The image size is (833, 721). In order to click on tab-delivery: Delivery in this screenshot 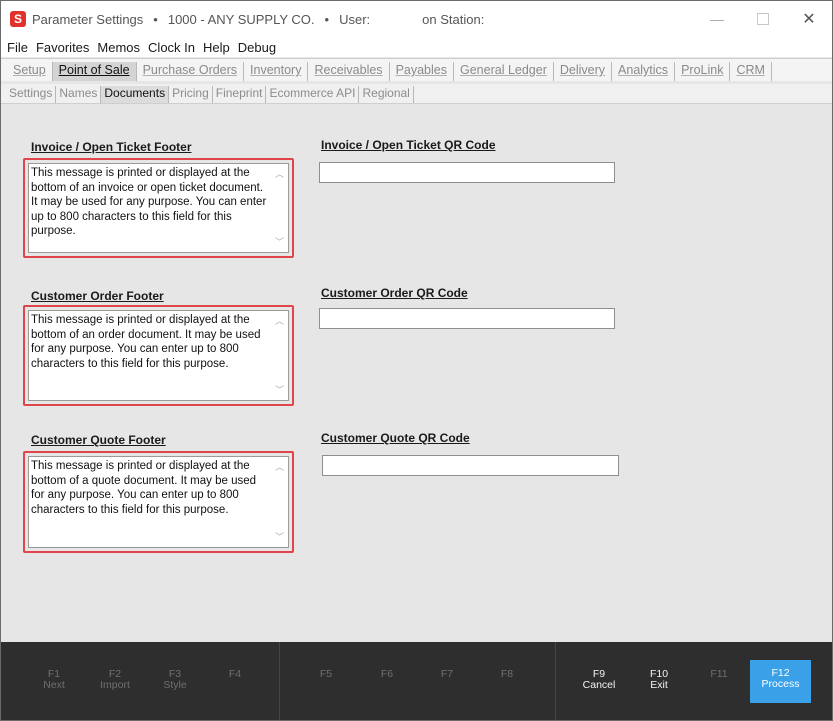, I will do `click(583, 71)`.